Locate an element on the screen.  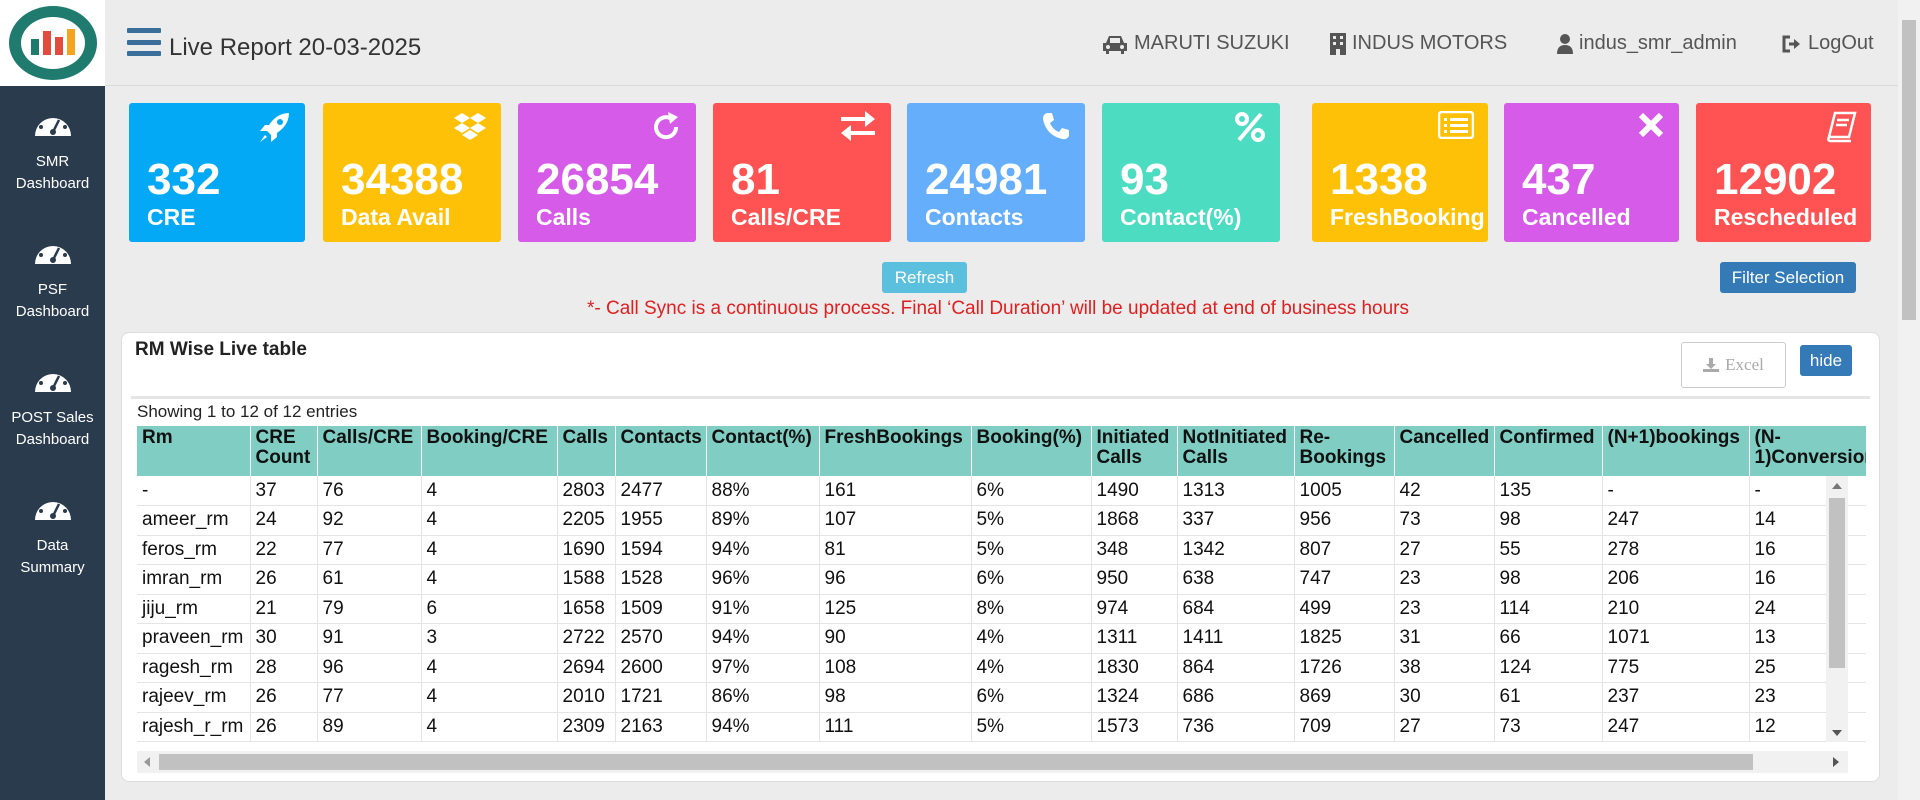
logout-icon is located at coordinates (1791, 43).